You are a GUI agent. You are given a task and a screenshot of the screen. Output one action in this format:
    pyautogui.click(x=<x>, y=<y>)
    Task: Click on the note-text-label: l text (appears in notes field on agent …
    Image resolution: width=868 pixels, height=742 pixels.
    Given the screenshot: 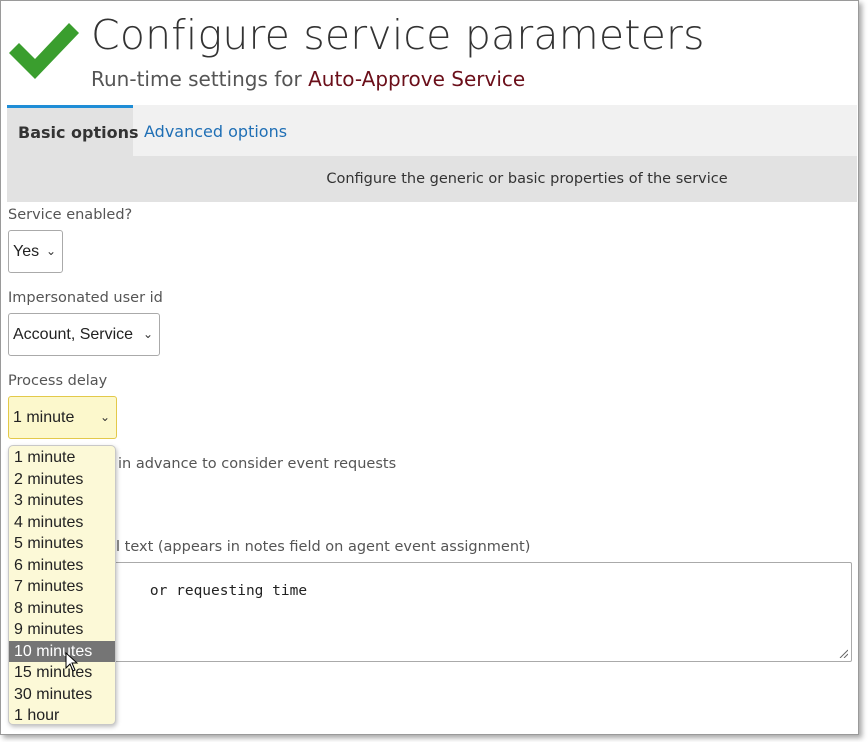 What is the action you would take?
    pyautogui.click(x=323, y=547)
    